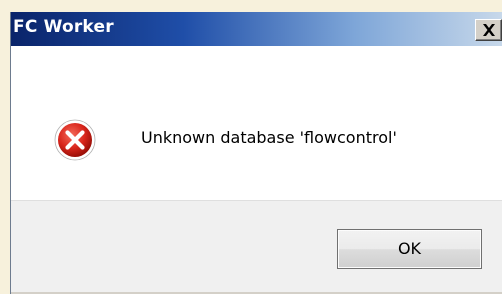  I want to click on close-button, so click(488, 30).